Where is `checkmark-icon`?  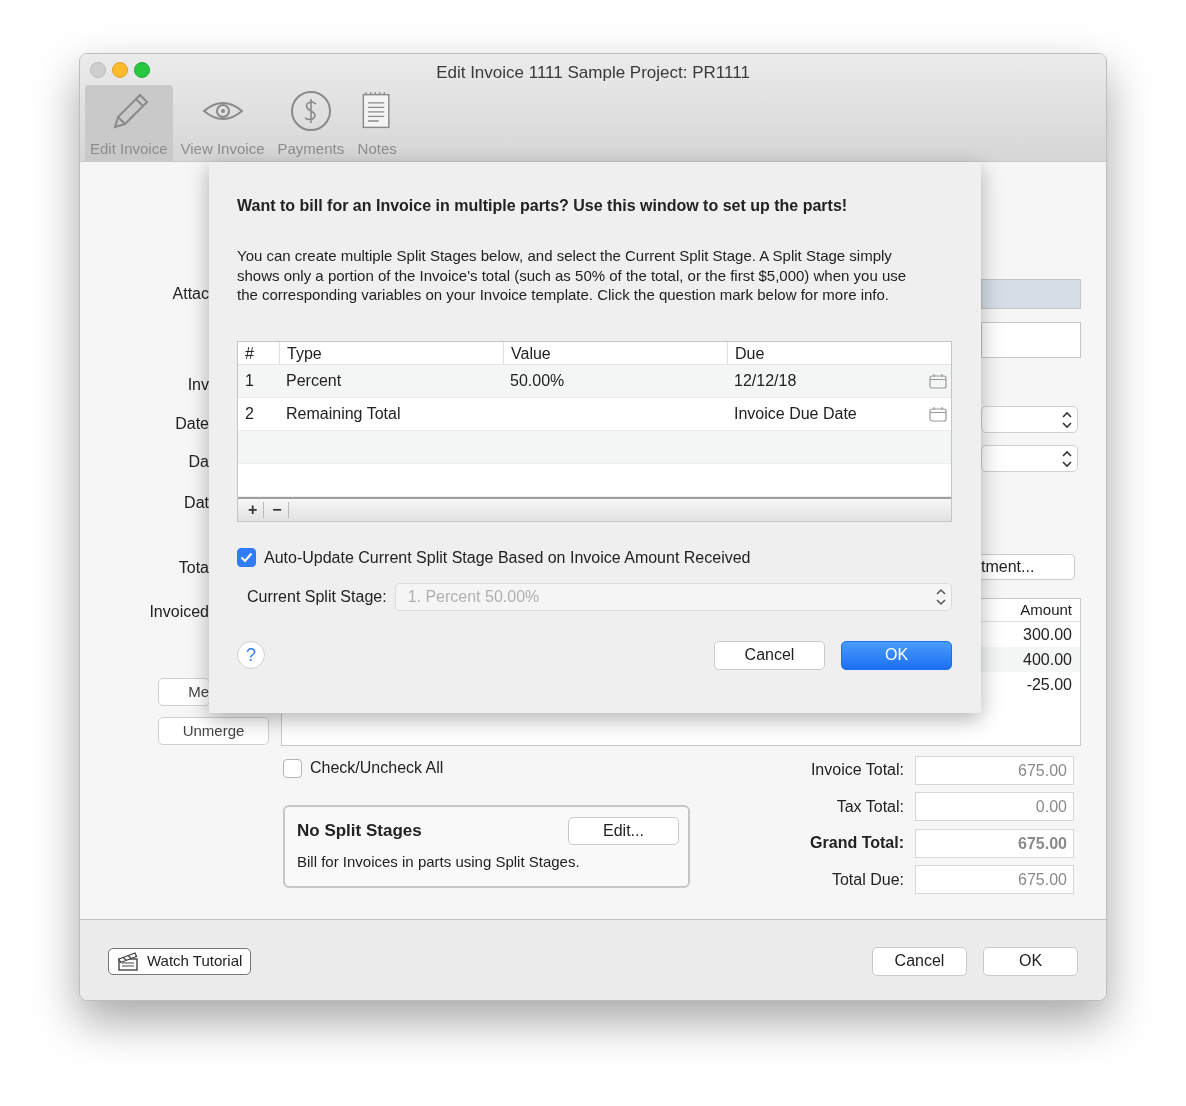
checkmark-icon is located at coordinates (246, 557).